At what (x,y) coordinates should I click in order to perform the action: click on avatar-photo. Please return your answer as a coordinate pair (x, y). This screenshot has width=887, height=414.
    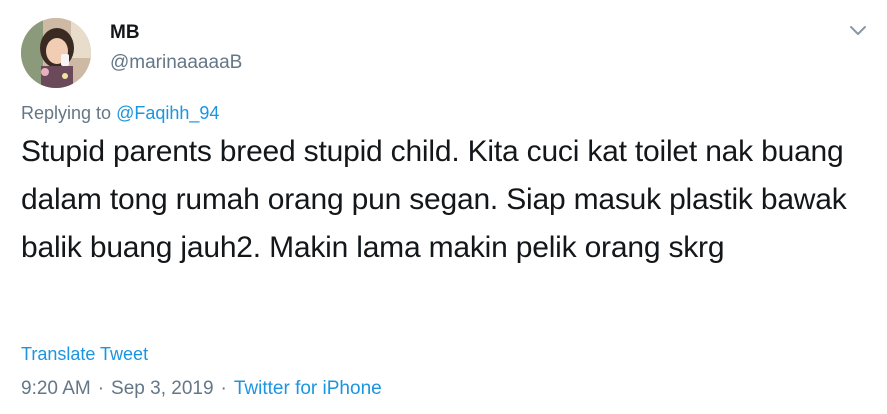
    Looking at the image, I should click on (56, 53).